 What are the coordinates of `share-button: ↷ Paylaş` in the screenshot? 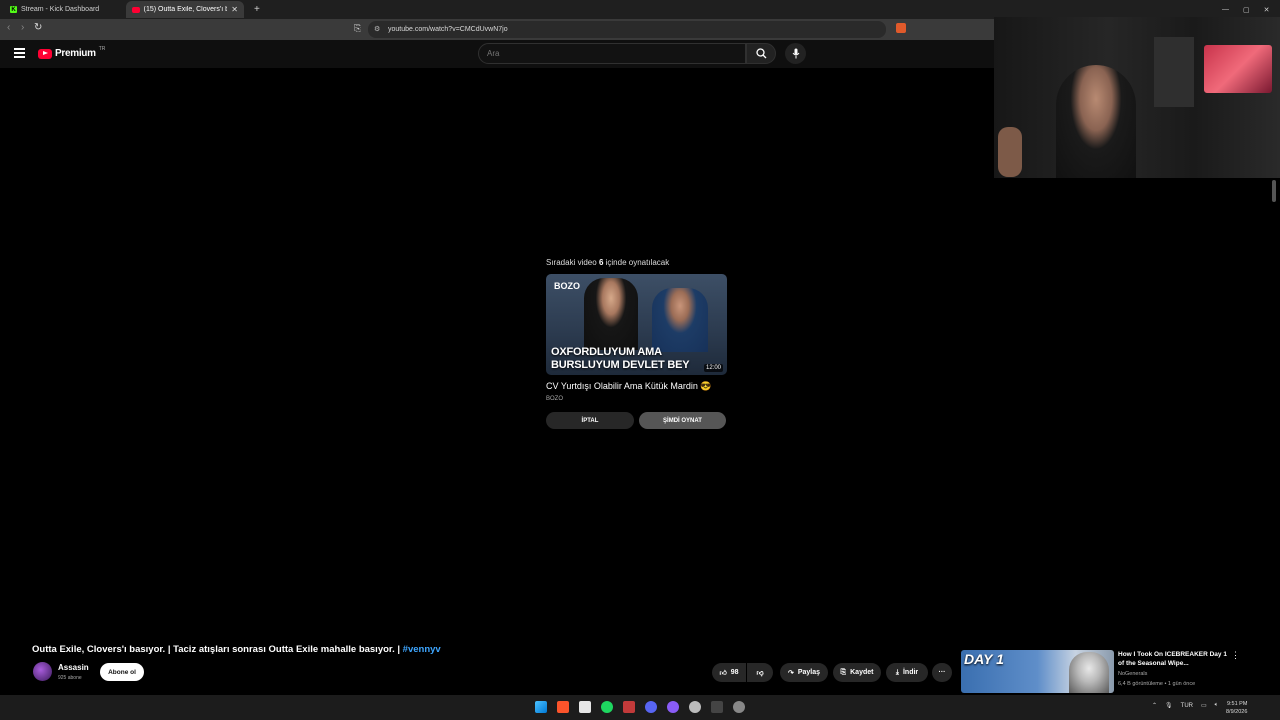 It's located at (804, 672).